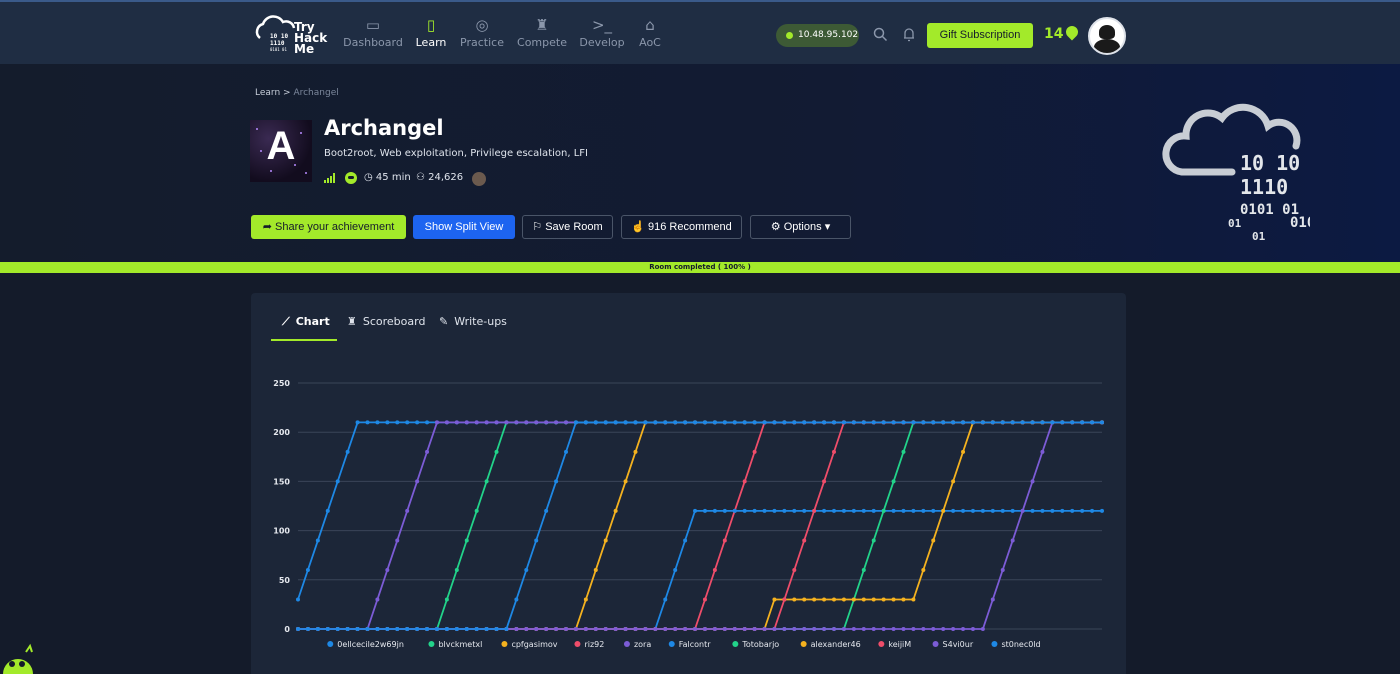 This screenshot has width=1400, height=674. Describe the element at coordinates (594, 644) in the screenshot. I see `legend-label: riz92` at that location.